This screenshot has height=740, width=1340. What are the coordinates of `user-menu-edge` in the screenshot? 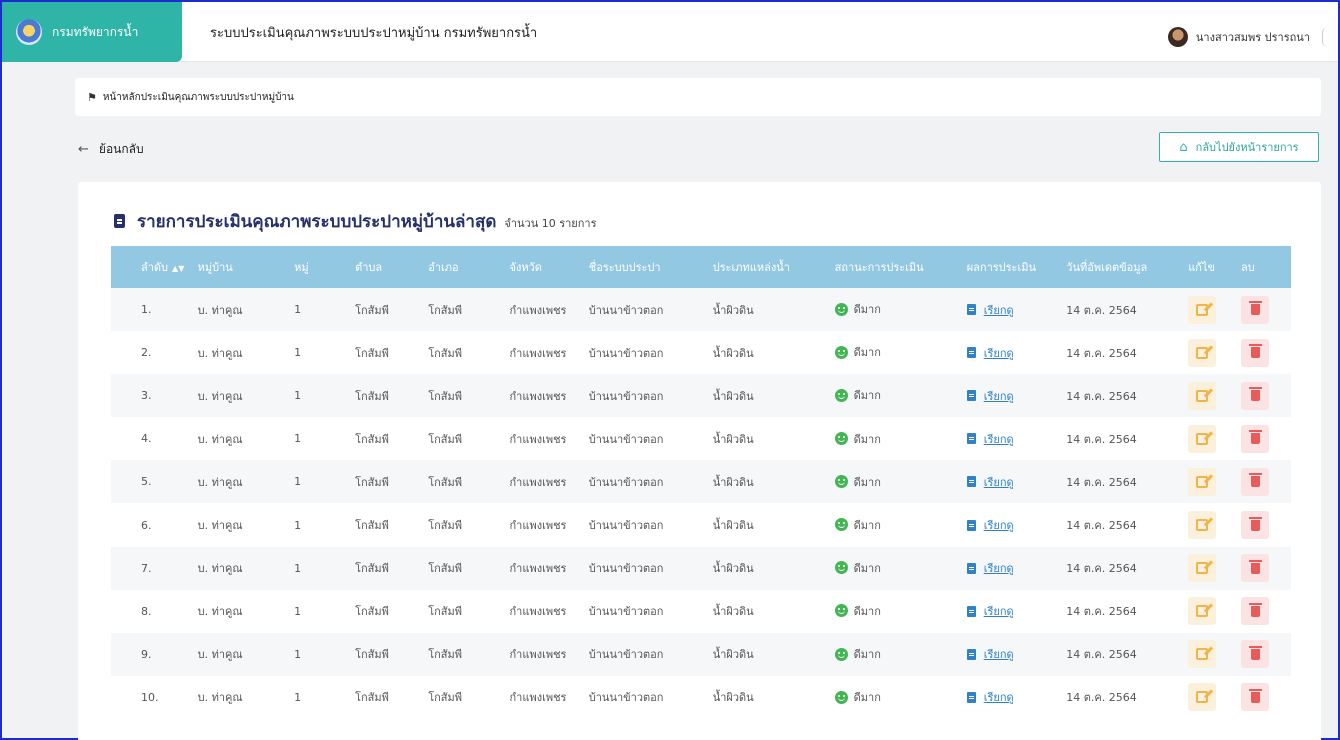 It's located at (1325, 37).